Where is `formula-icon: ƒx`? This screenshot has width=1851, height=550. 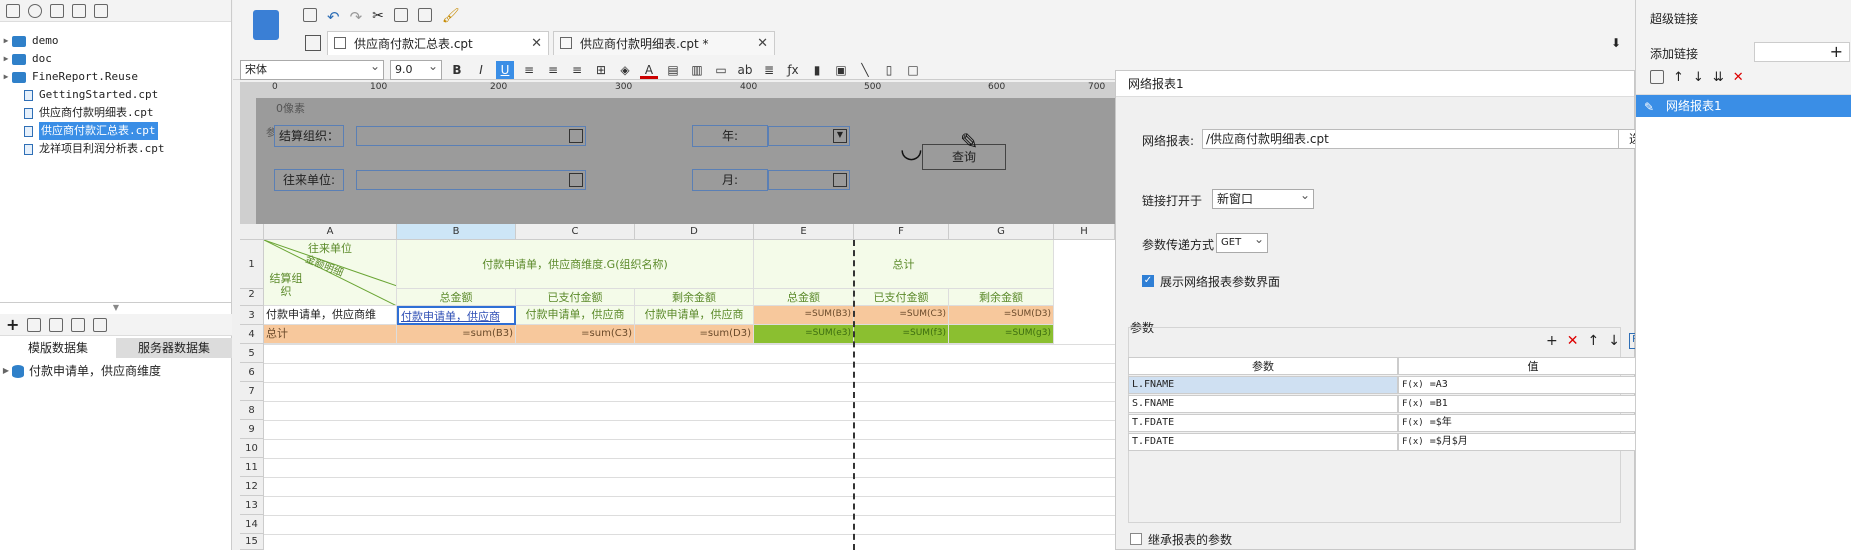 formula-icon: ƒx is located at coordinates (793, 70).